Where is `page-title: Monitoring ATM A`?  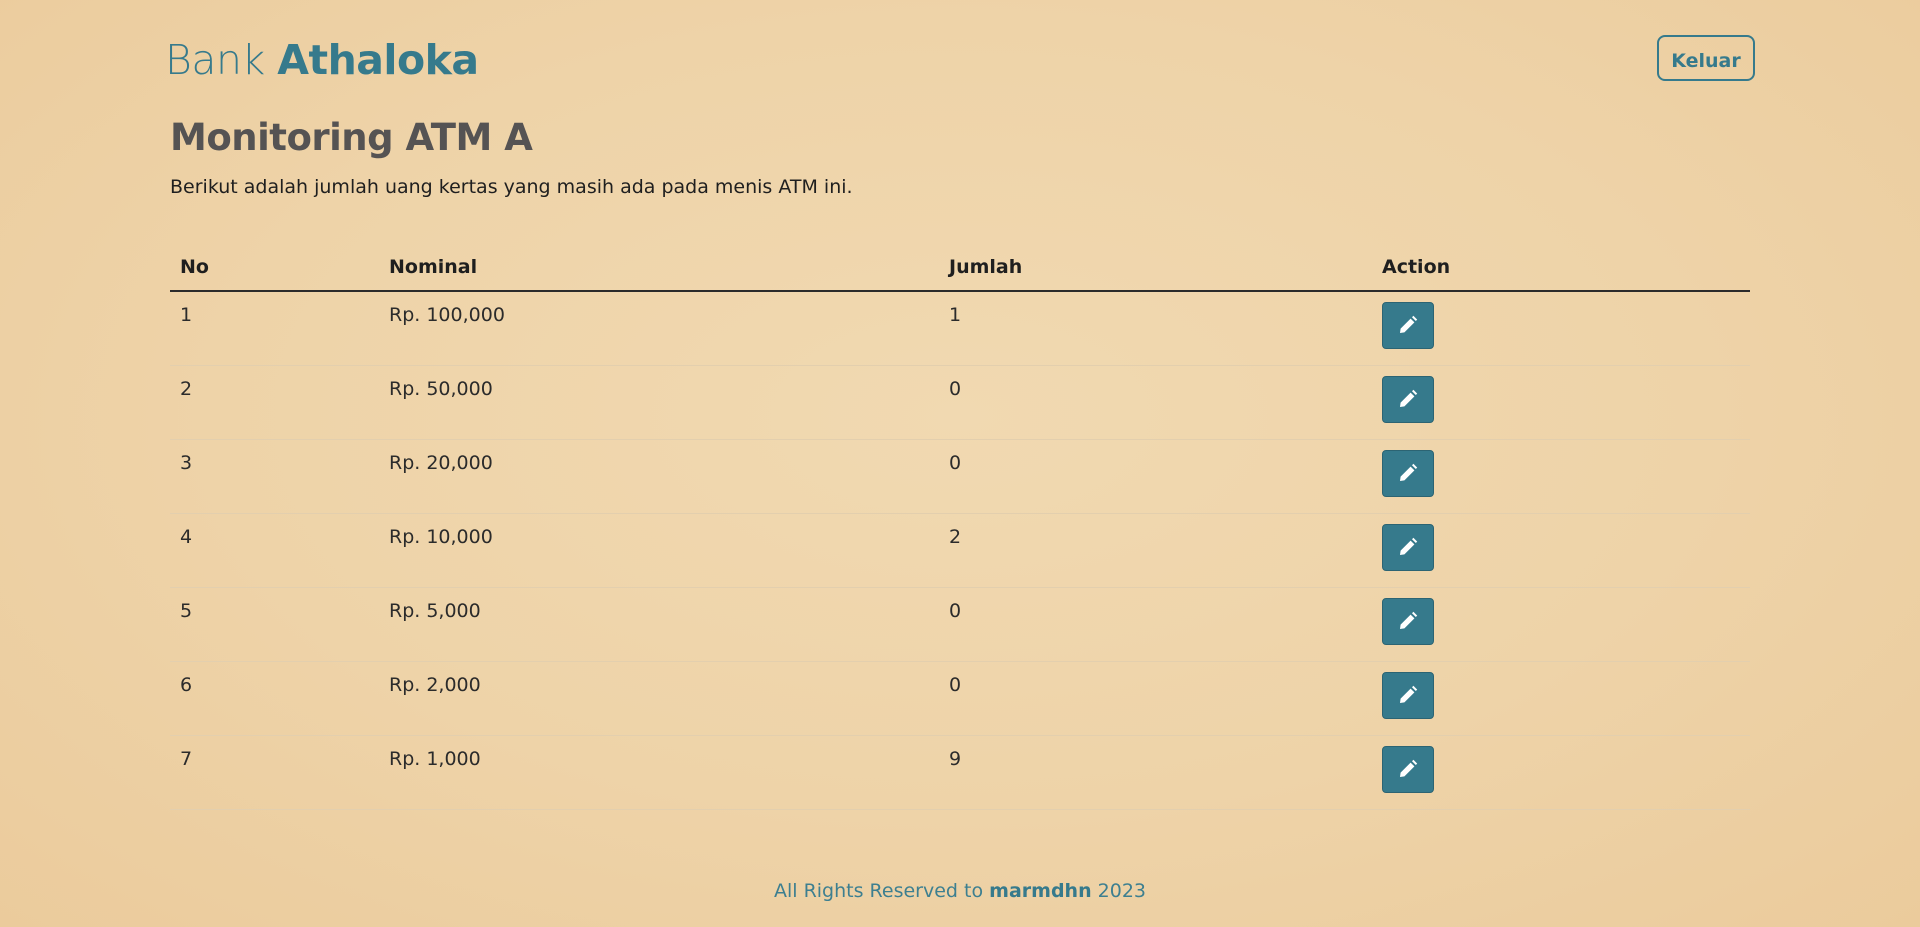
page-title: Monitoring ATM A is located at coordinates (351, 137).